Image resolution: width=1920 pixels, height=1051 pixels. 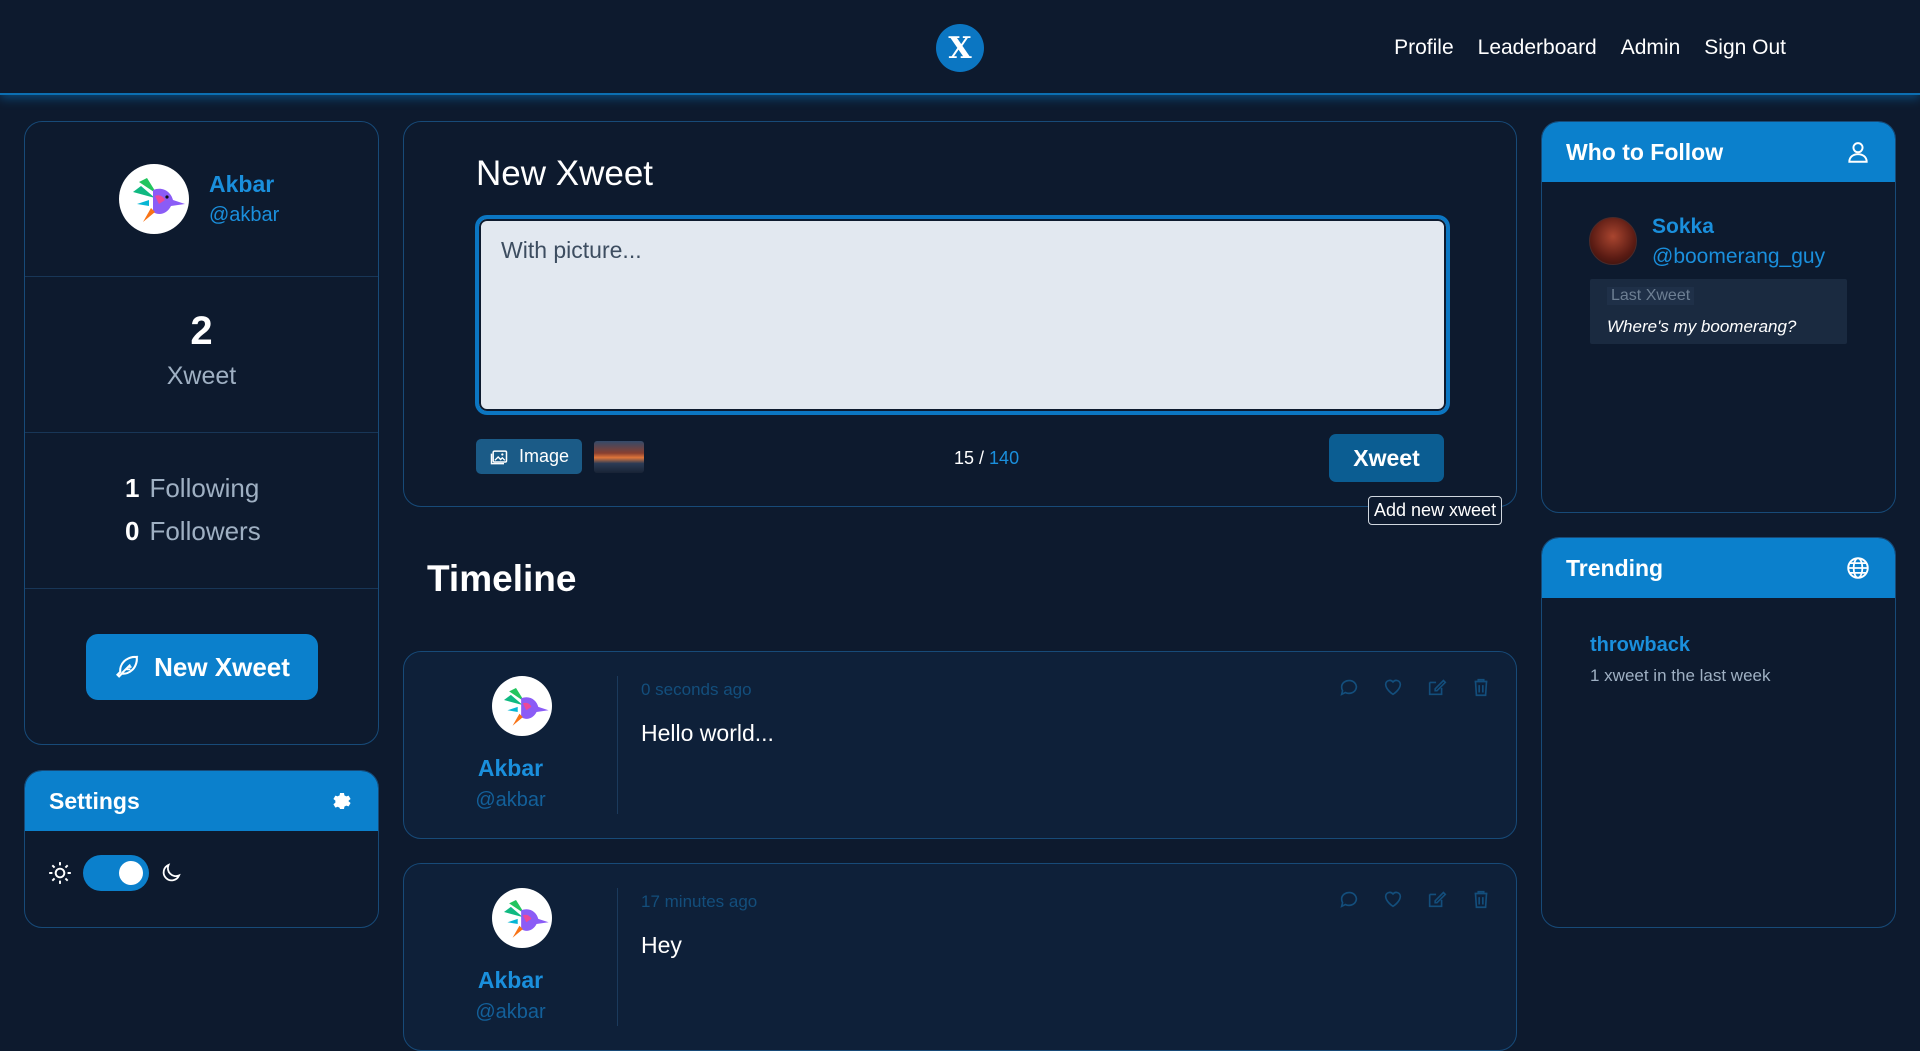 I want to click on sun-icon, so click(x=60, y=873).